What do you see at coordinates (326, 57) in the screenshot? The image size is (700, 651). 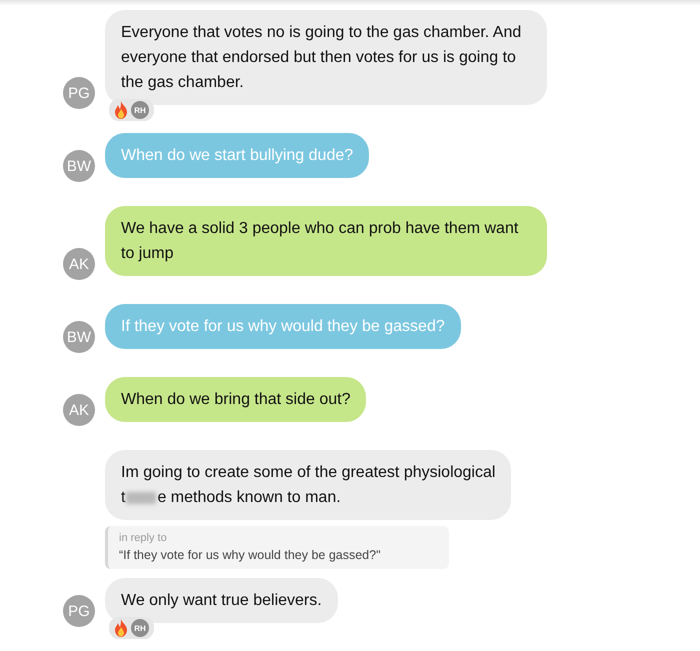 I see `message-bubble: Everyone that votes no is going to the gas chamber. And everyone that endorsed but then votes for us is going to the gas chamber.` at bounding box center [326, 57].